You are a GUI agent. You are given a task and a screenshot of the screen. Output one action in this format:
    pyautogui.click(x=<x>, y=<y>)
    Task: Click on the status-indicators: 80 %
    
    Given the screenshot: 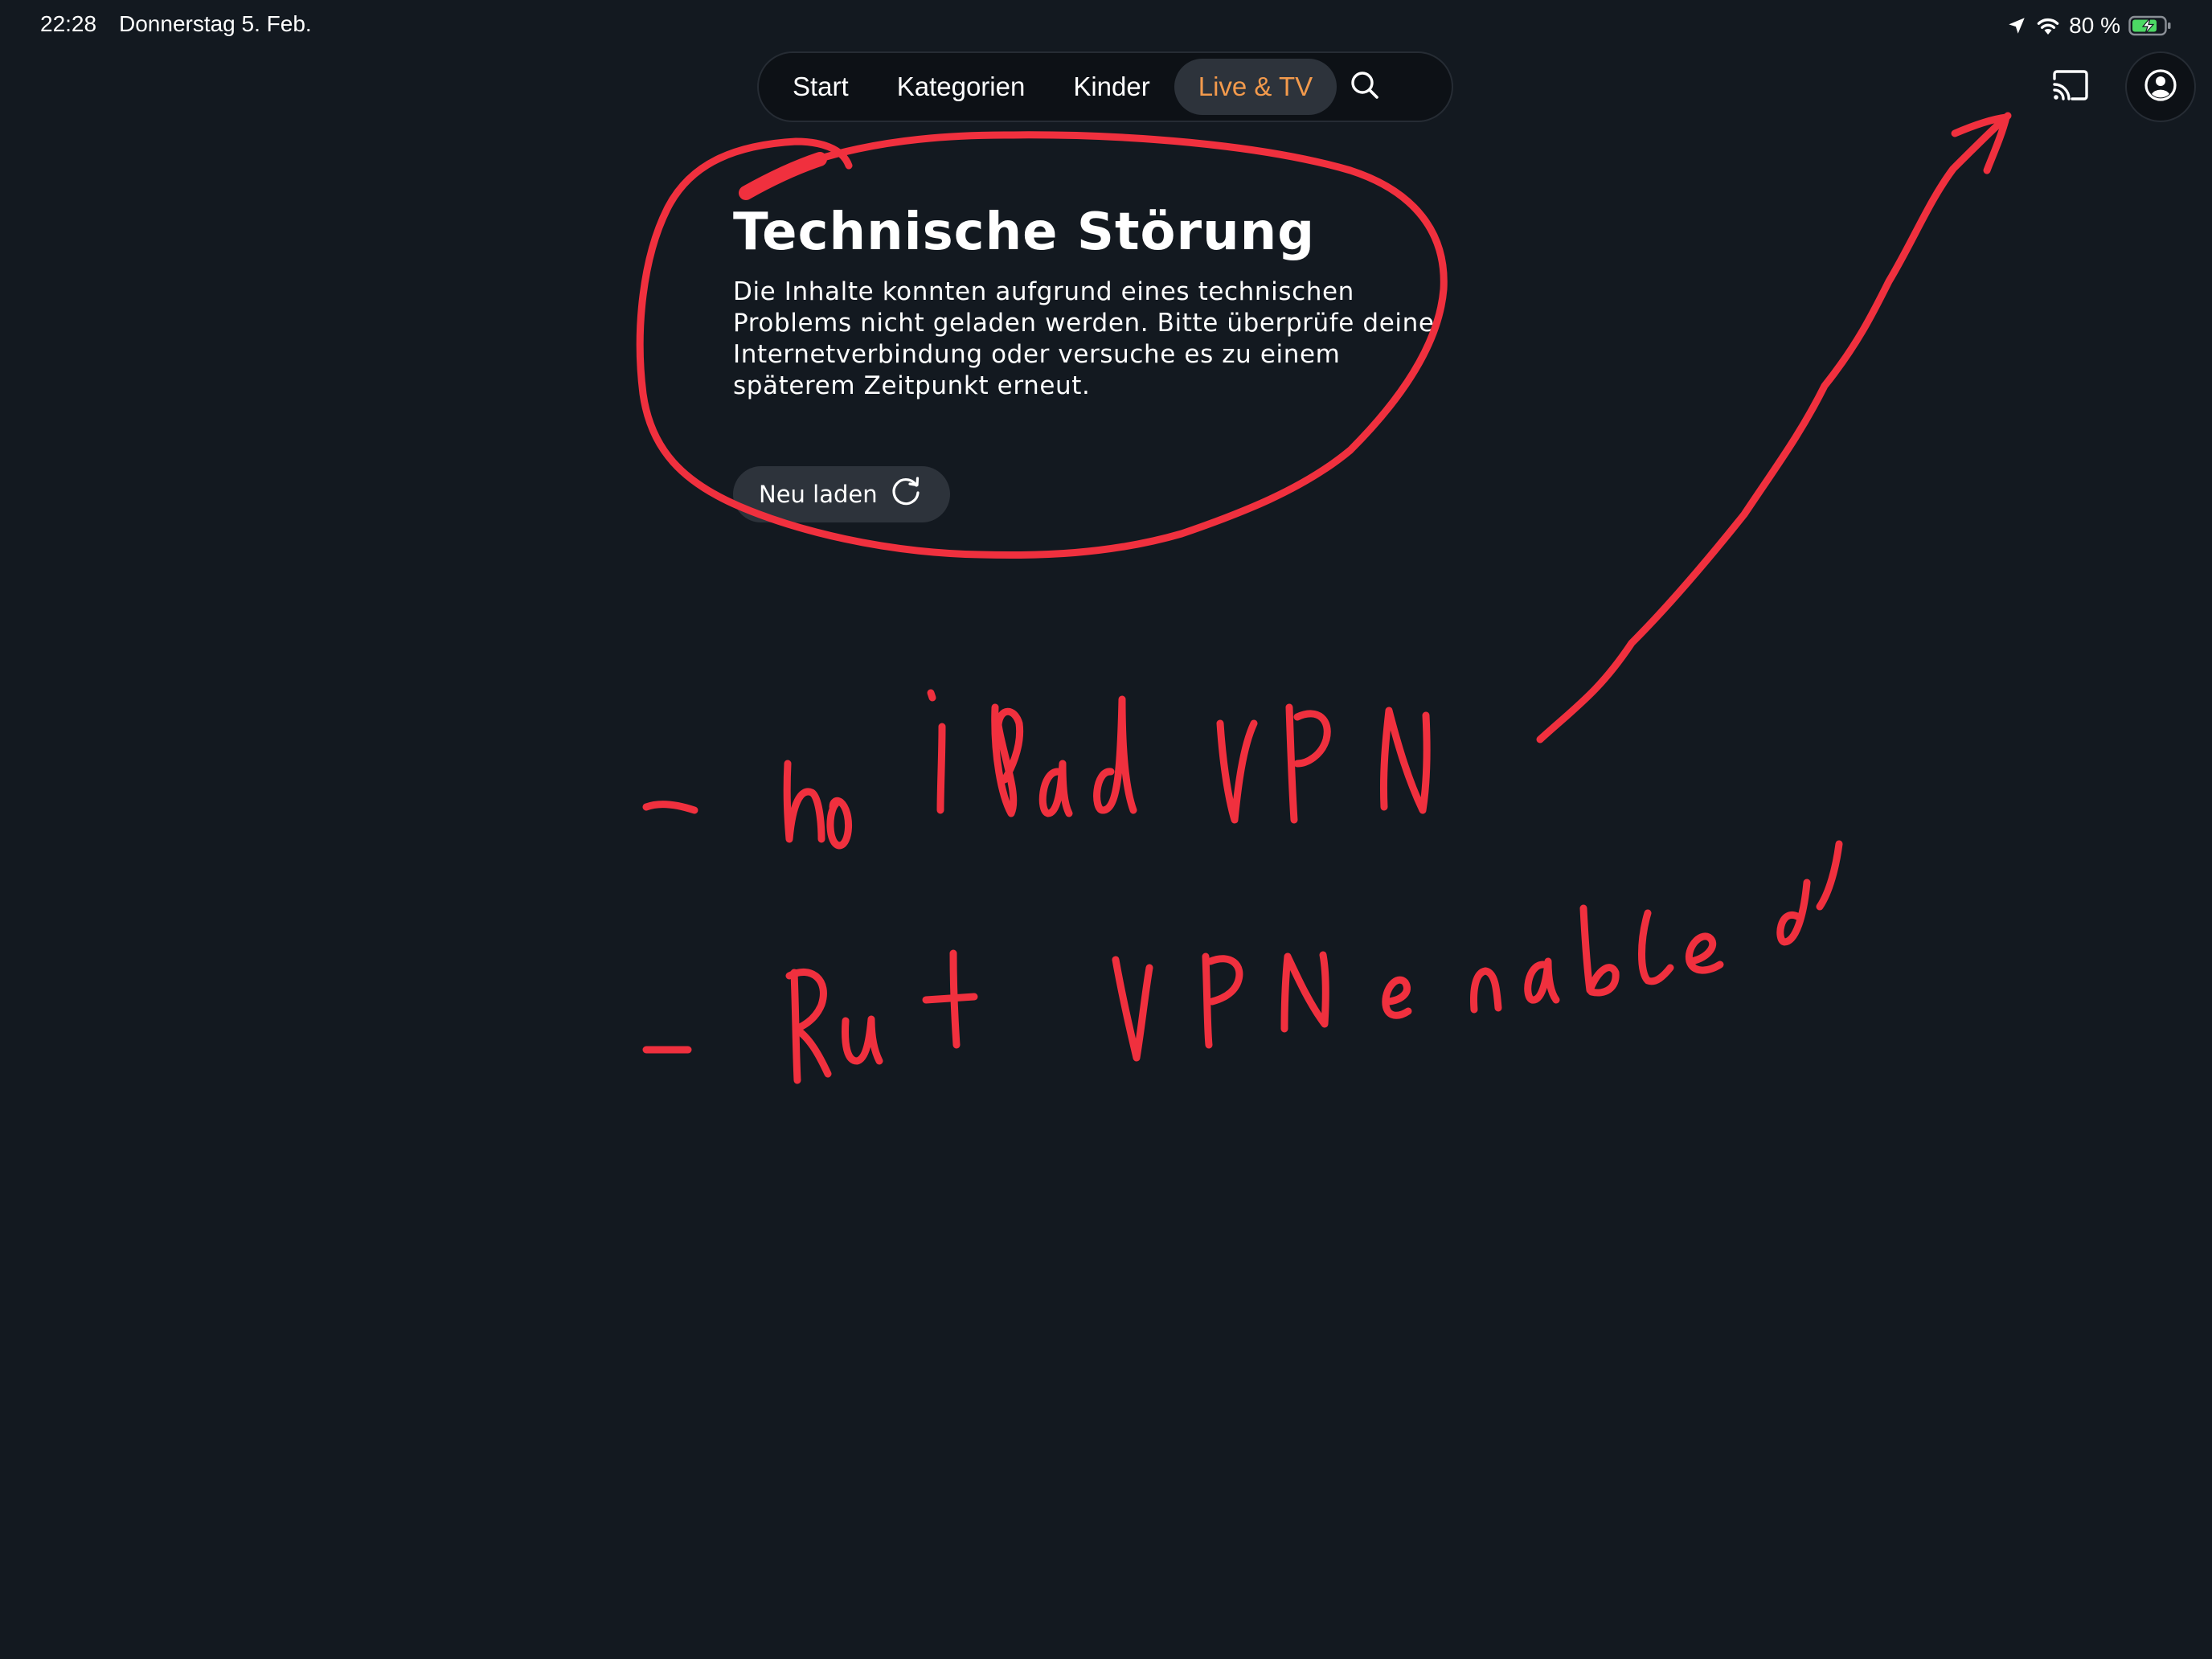 What is the action you would take?
    pyautogui.click(x=2089, y=26)
    